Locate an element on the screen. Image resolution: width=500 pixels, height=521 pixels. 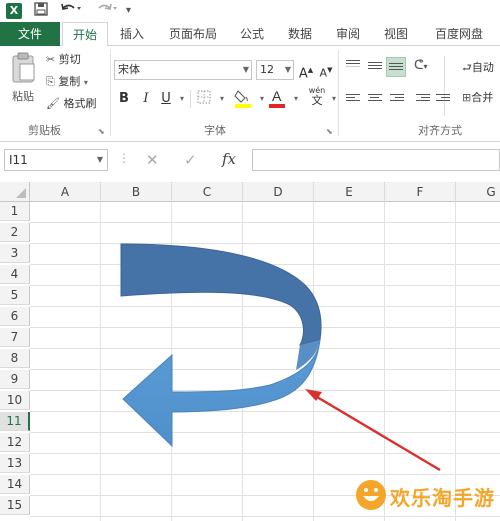
curved-arrow-back-face is located at coordinates (221, 294).